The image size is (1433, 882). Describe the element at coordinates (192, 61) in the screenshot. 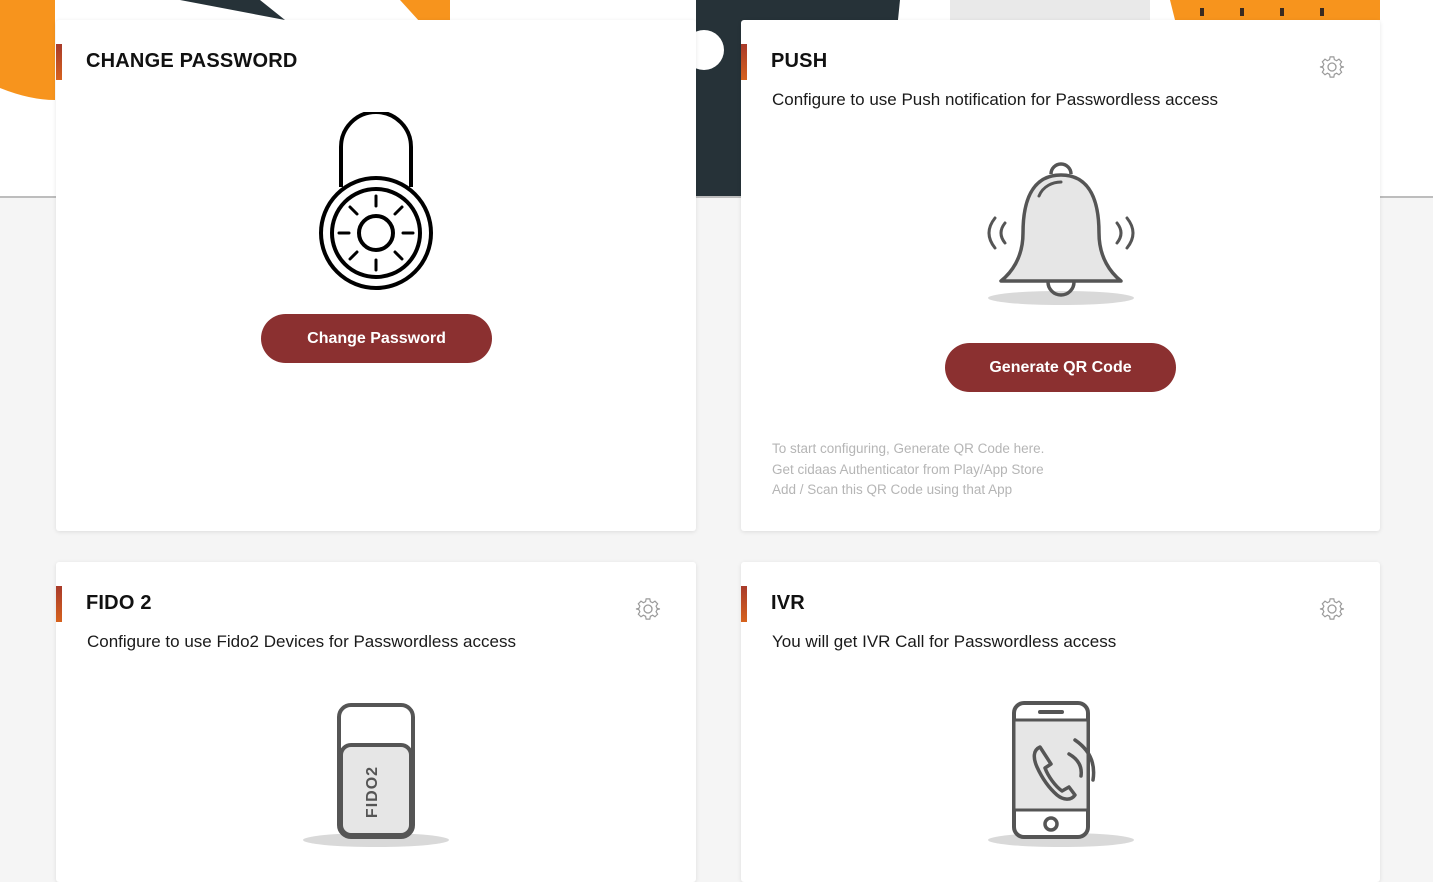

I see `change-password-title: CHANGE PASSWORD` at that location.